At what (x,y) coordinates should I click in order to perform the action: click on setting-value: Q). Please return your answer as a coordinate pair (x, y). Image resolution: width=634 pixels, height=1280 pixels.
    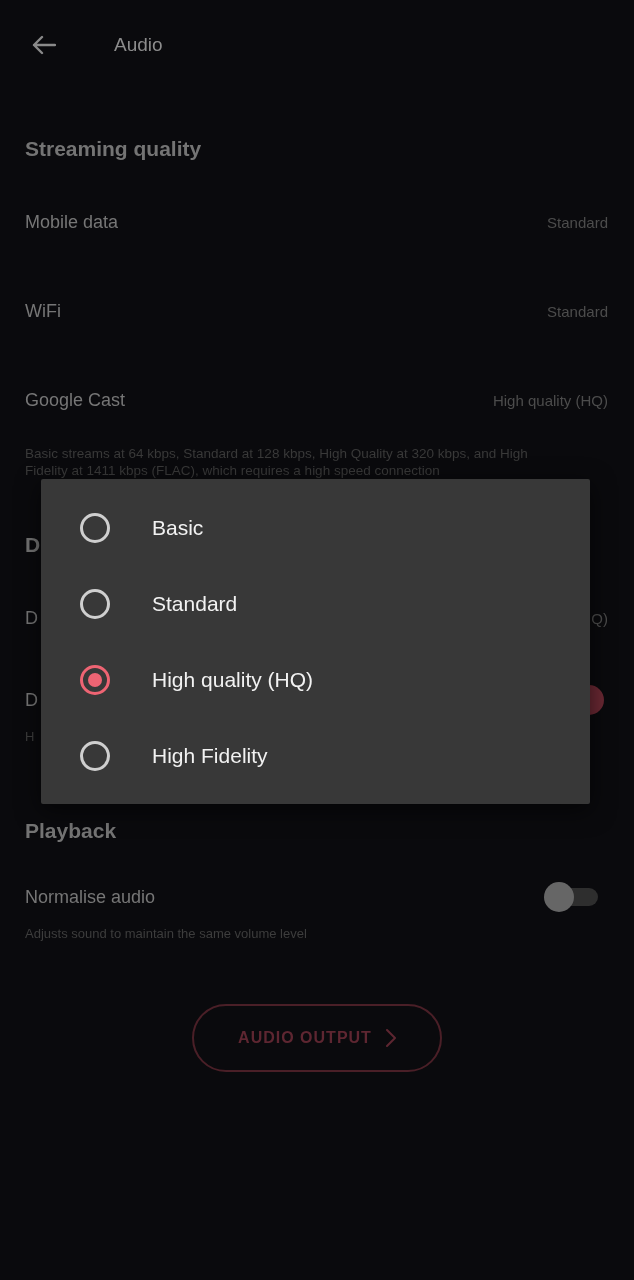
    Looking at the image, I should click on (599, 618).